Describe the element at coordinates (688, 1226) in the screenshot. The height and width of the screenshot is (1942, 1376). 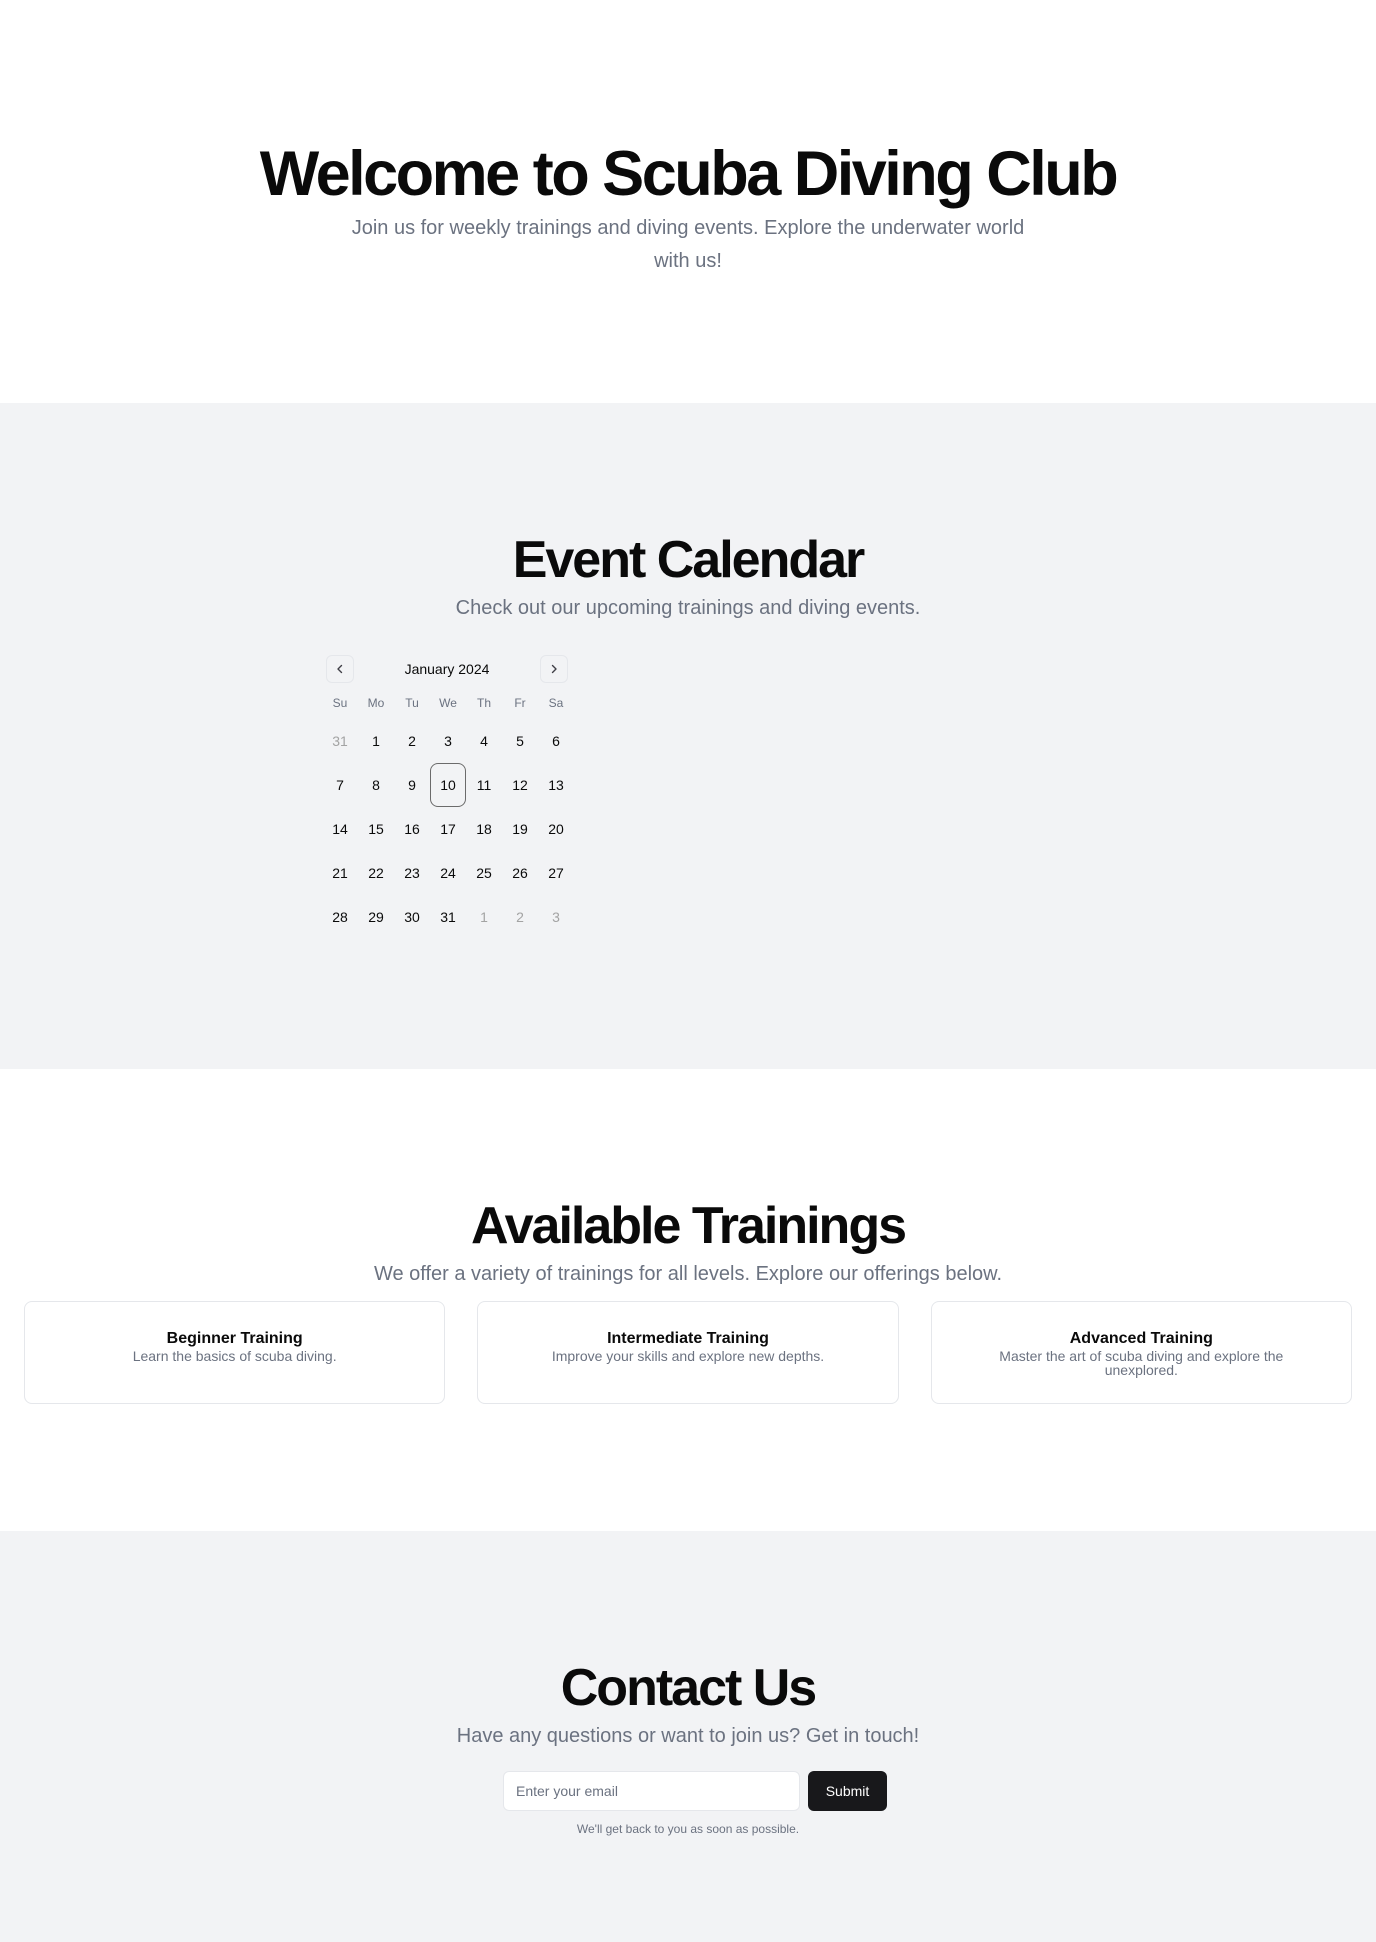
I see `trainings-section-title: Available Trainings` at that location.